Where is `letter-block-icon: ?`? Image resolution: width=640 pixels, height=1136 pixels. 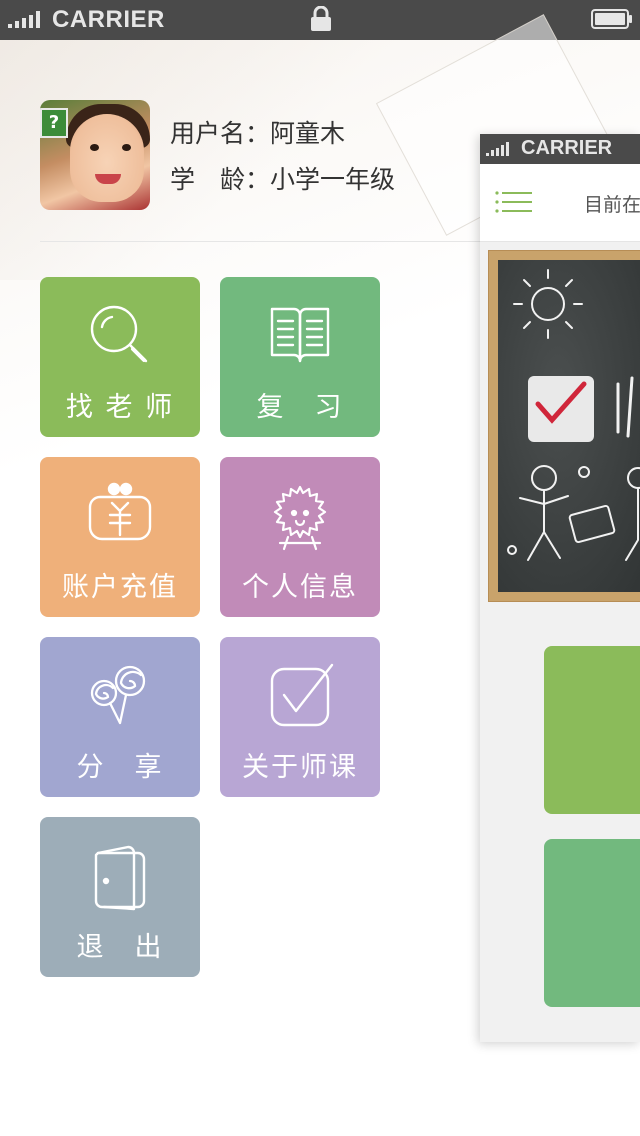 letter-block-icon: ? is located at coordinates (54, 123).